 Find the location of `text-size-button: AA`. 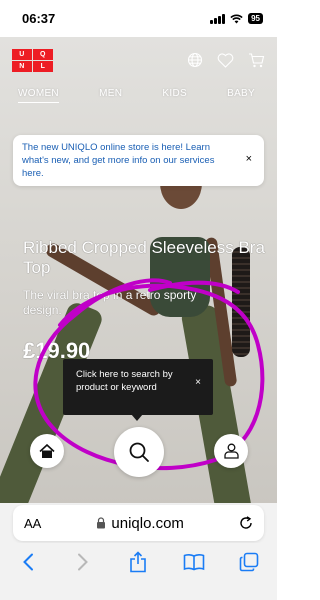

text-size-button: AA is located at coordinates (32, 523).